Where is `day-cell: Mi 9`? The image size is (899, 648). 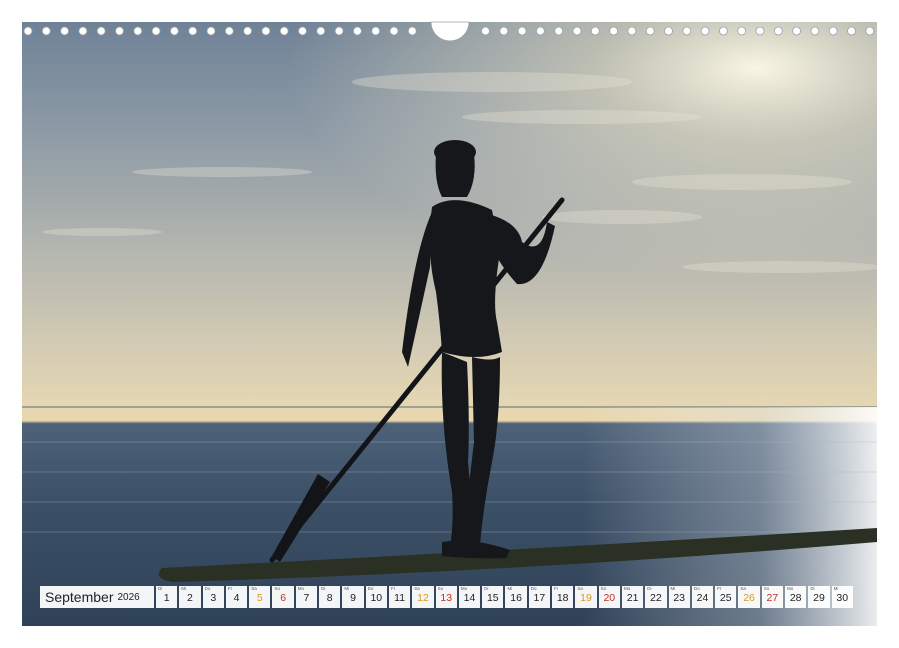
day-cell: Mi 9 is located at coordinates (353, 597).